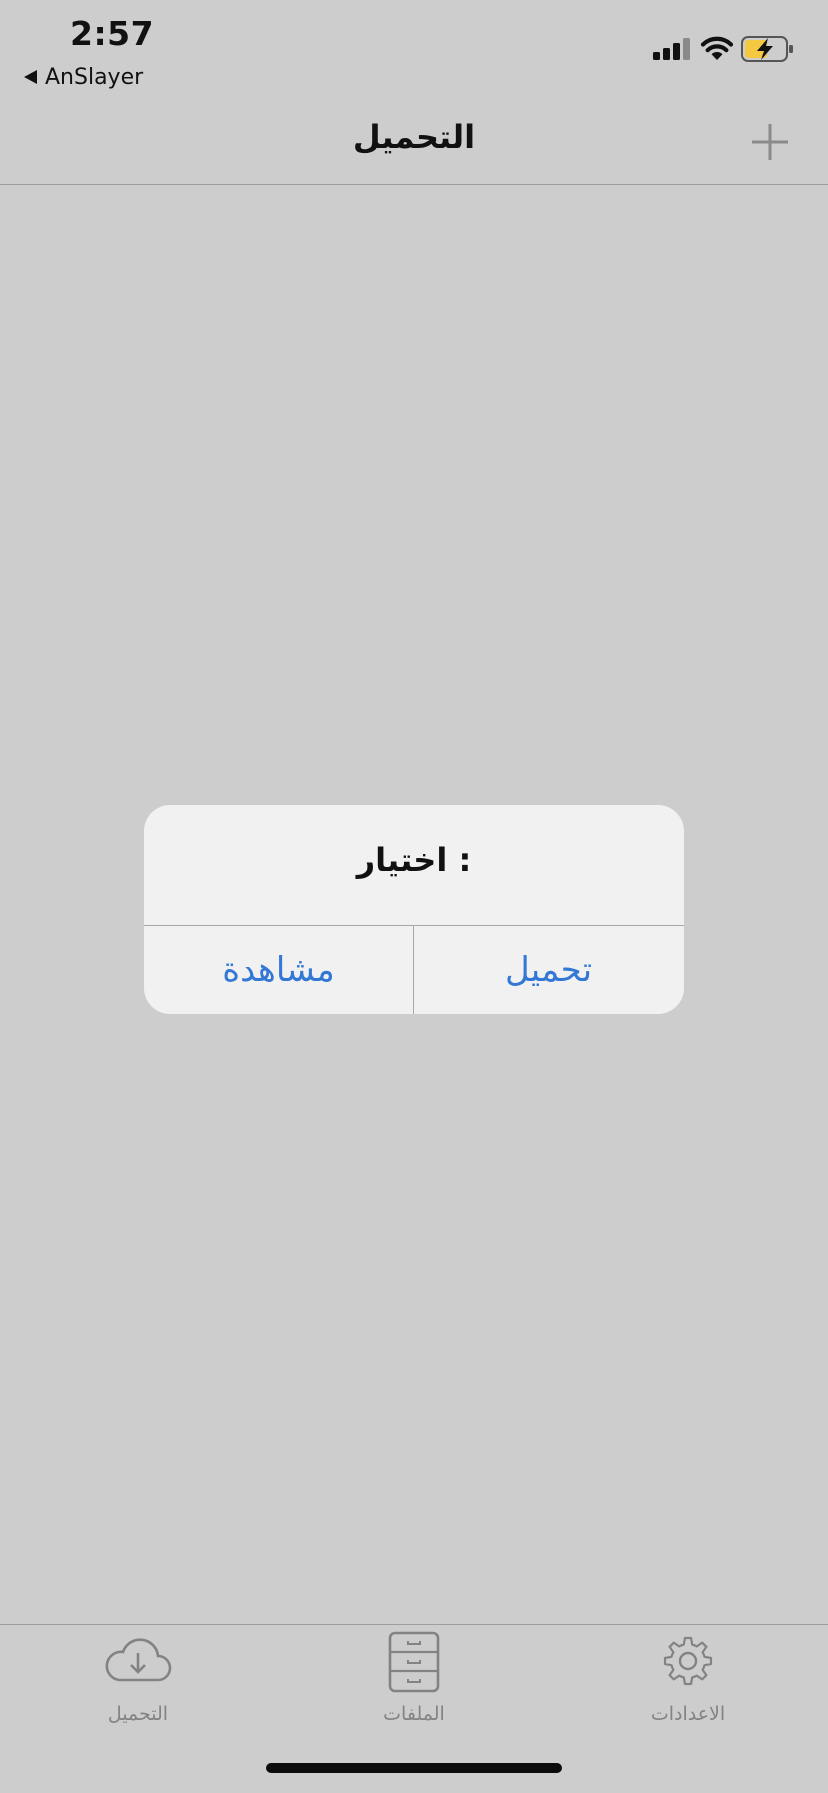 This screenshot has width=828, height=1793. Describe the element at coordinates (770, 142) in the screenshot. I see `plus-icon` at that location.